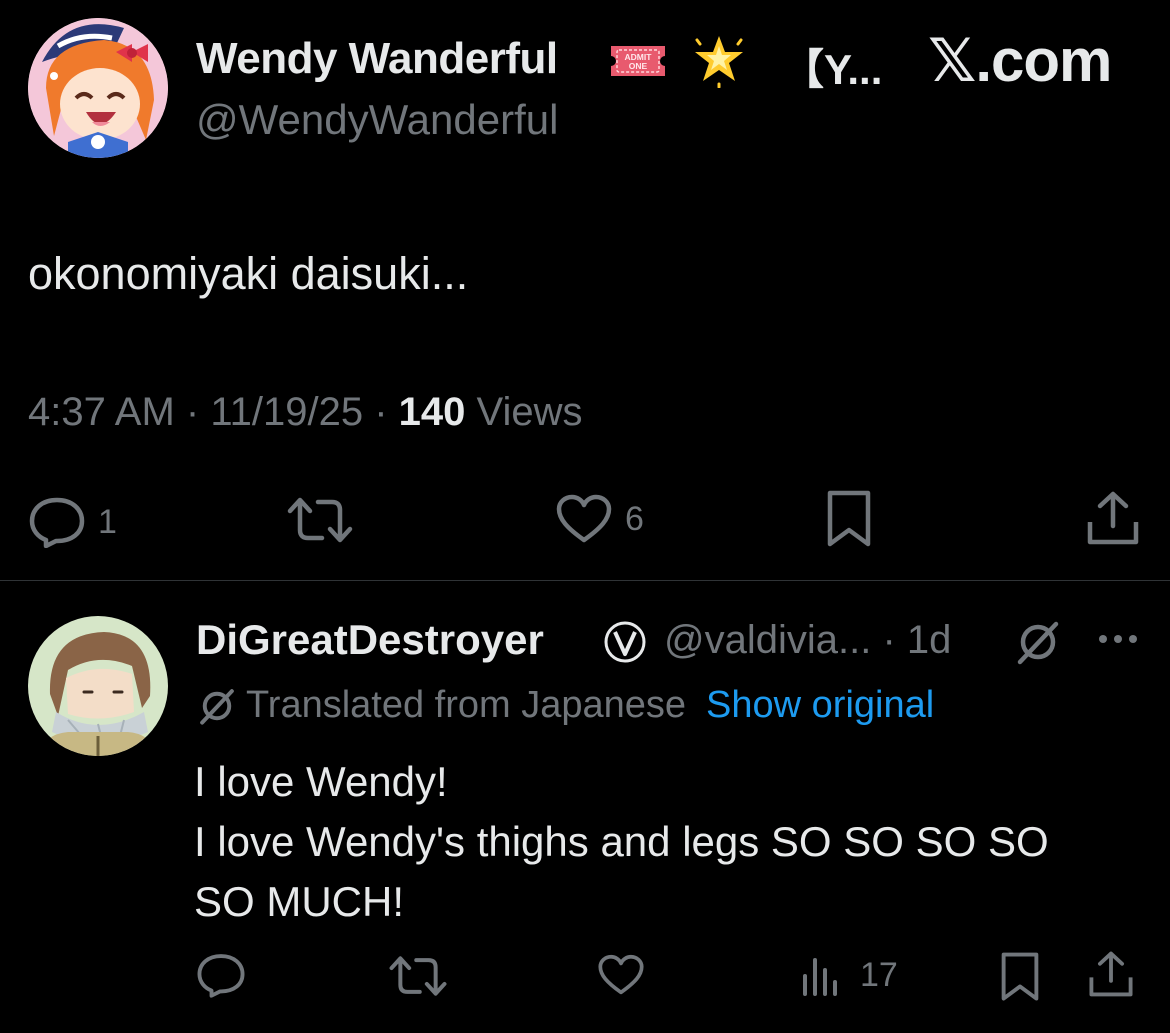 The image size is (1170, 1033). I want to click on reply-like-button, so click(621, 975).